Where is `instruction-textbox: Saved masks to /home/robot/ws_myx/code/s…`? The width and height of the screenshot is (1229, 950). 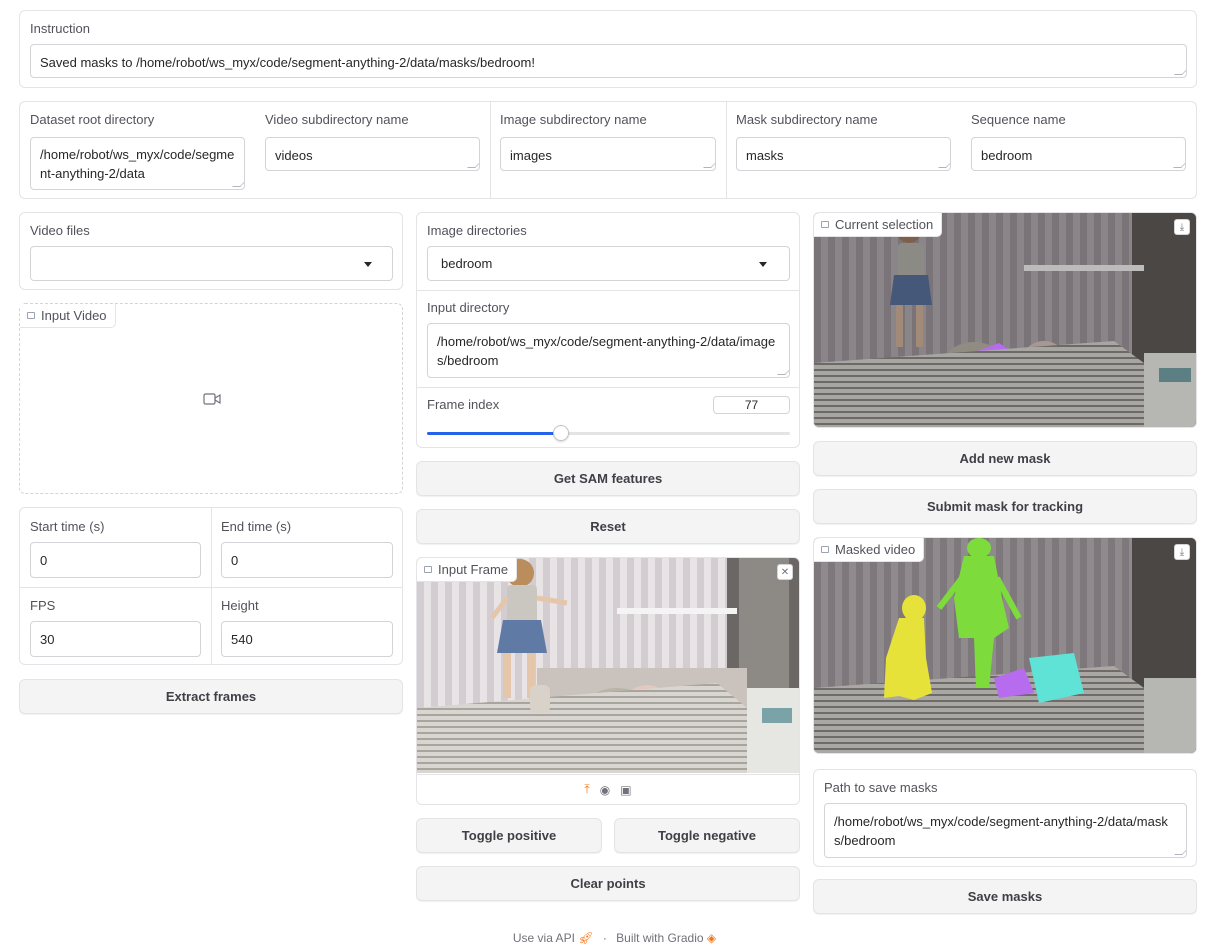 instruction-textbox: Saved masks to /home/robot/ws_myx/code/s… is located at coordinates (608, 61).